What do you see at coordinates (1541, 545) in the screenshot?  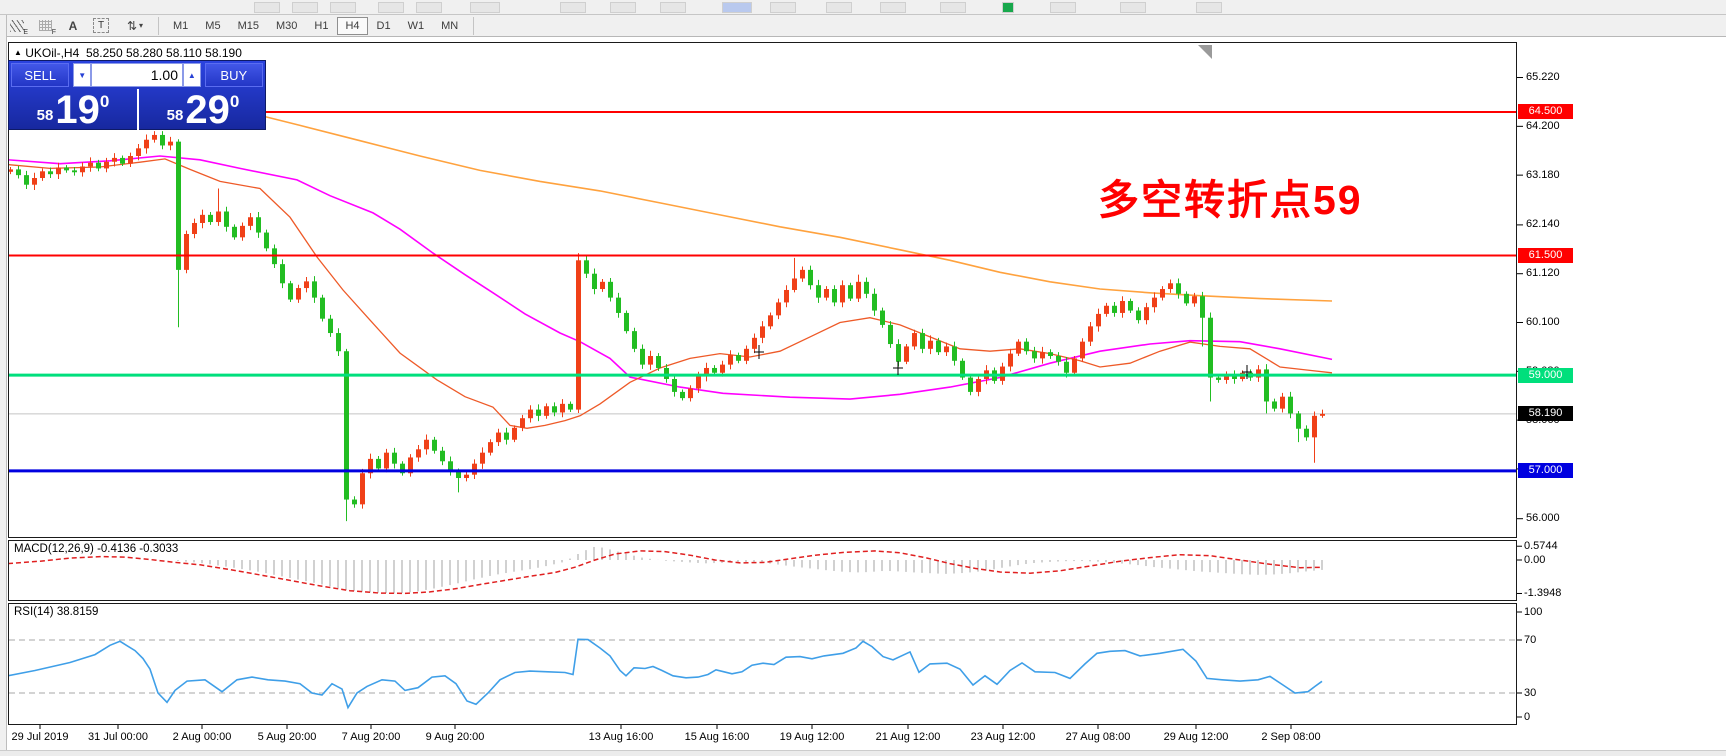 I see `macd-tick-0.5744: 0.5744` at bounding box center [1541, 545].